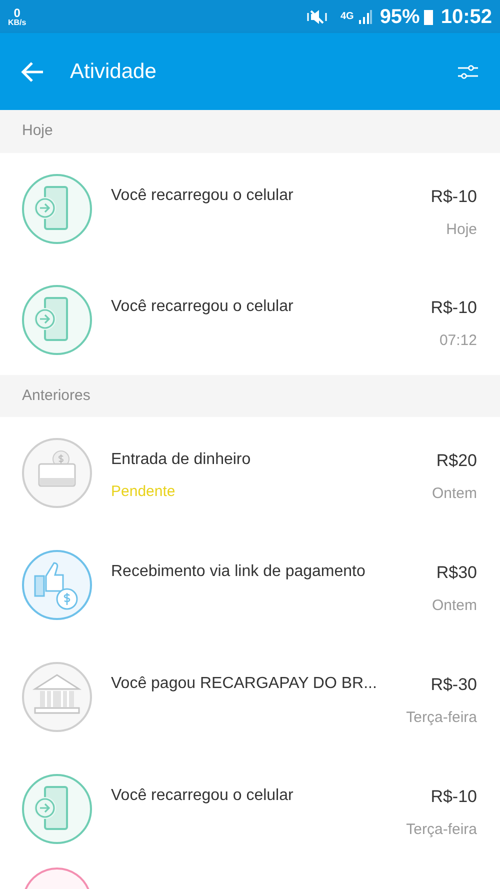  Describe the element at coordinates (461, 230) in the screenshot. I see `date-label: Hoje` at that location.